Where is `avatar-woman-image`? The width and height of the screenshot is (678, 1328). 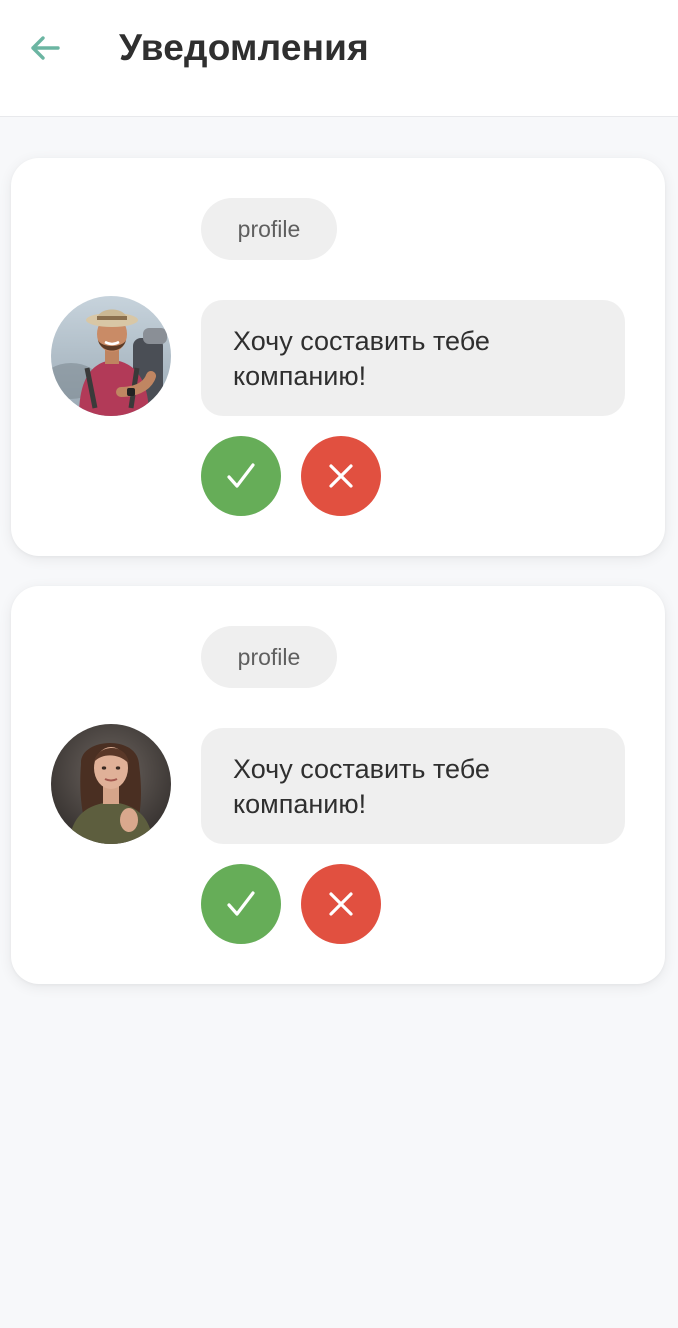 avatar-woman-image is located at coordinates (111, 784).